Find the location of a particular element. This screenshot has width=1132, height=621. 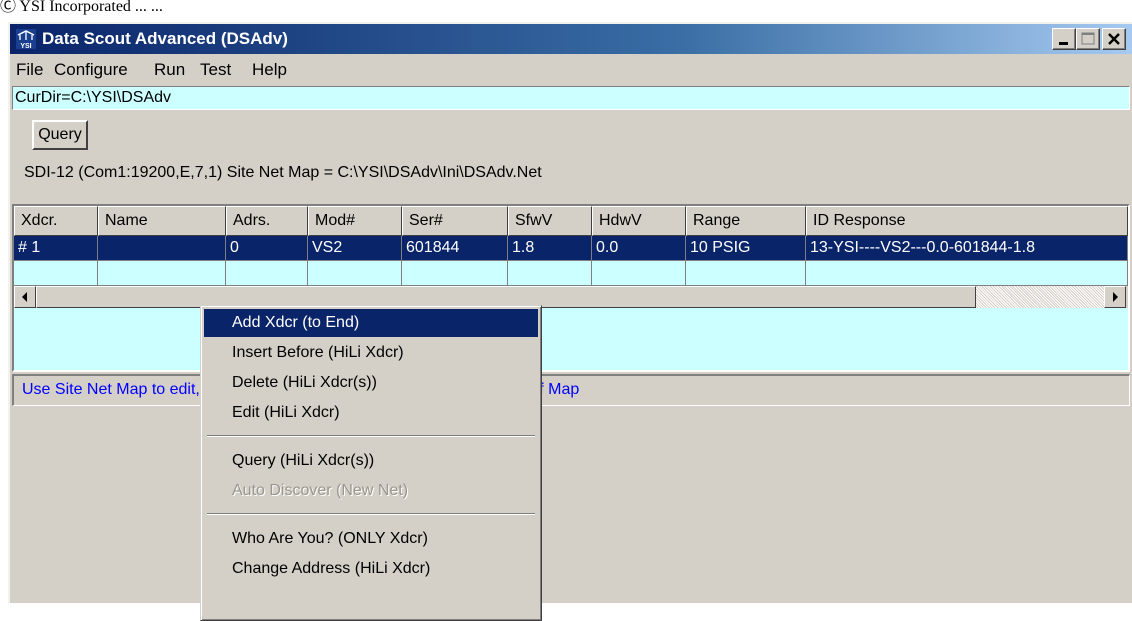

minimize-button is located at coordinates (1064, 39).